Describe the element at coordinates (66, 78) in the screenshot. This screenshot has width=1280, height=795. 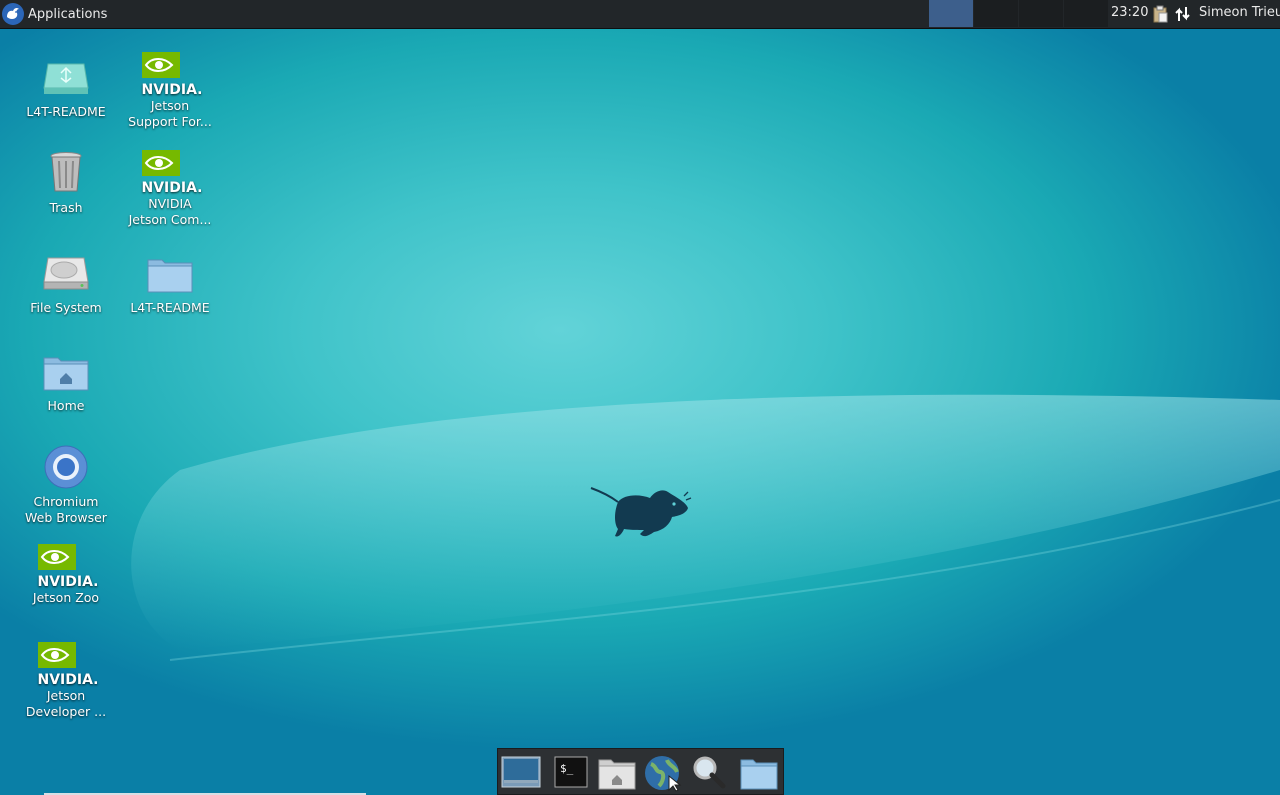
I see `usb-drive-icon` at that location.